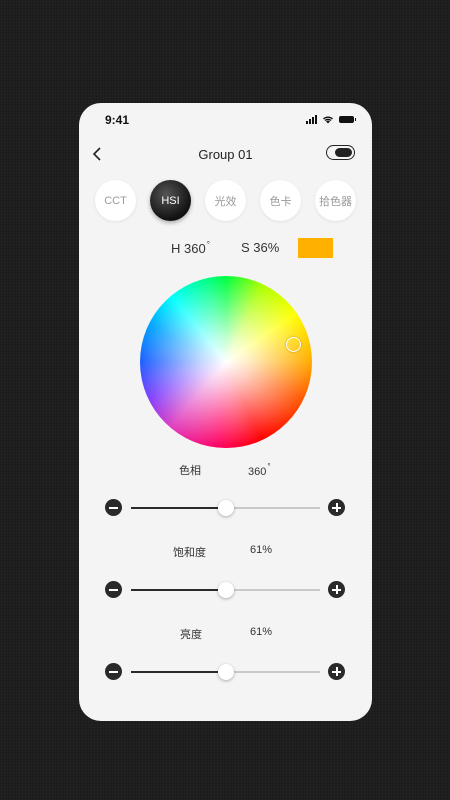 The height and width of the screenshot is (800, 450). Describe the element at coordinates (178, 590) in the screenshot. I see `saturation-slider-fill` at that location.